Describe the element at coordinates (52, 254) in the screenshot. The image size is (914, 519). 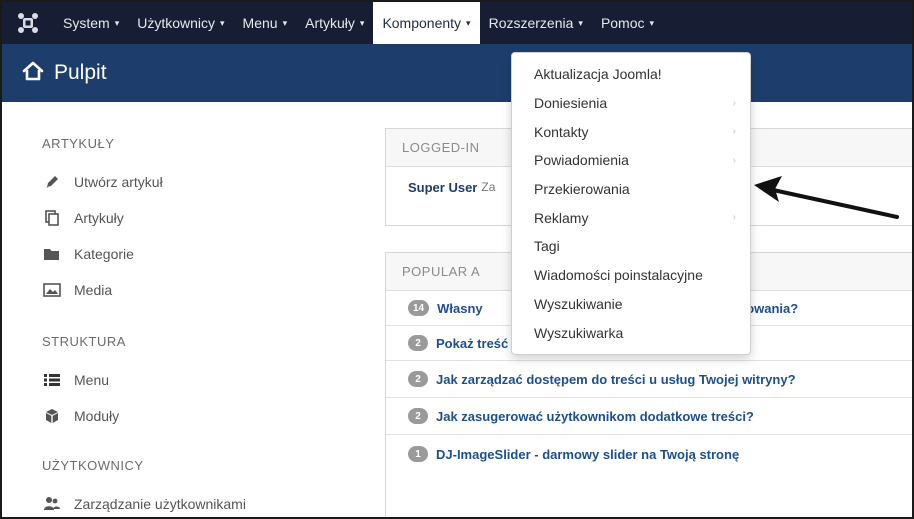
I see `folder-icon` at that location.